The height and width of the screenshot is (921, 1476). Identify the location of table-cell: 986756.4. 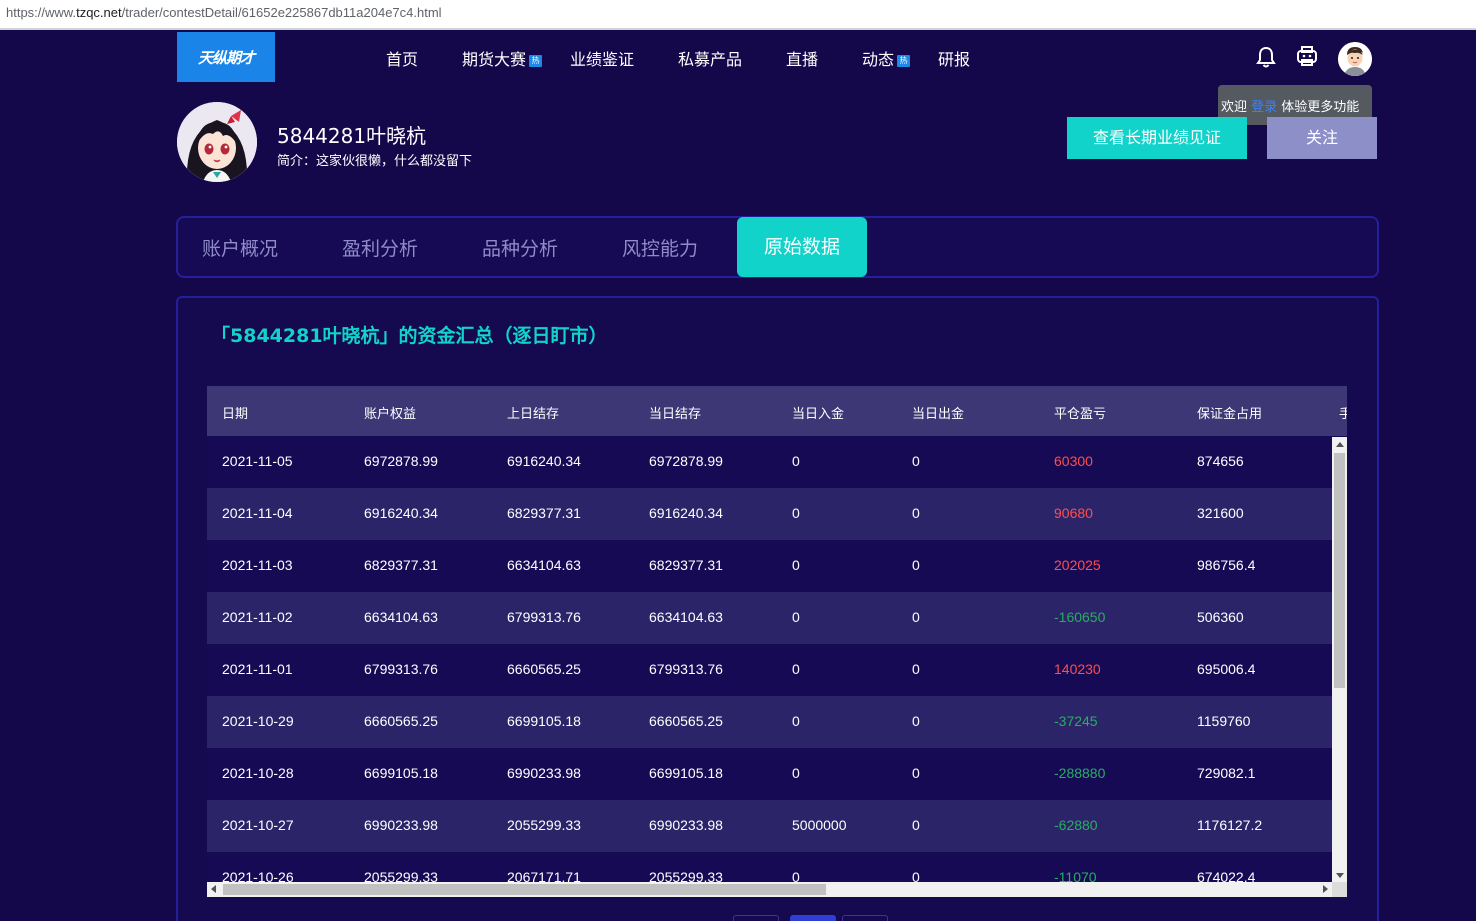
(1226, 565).